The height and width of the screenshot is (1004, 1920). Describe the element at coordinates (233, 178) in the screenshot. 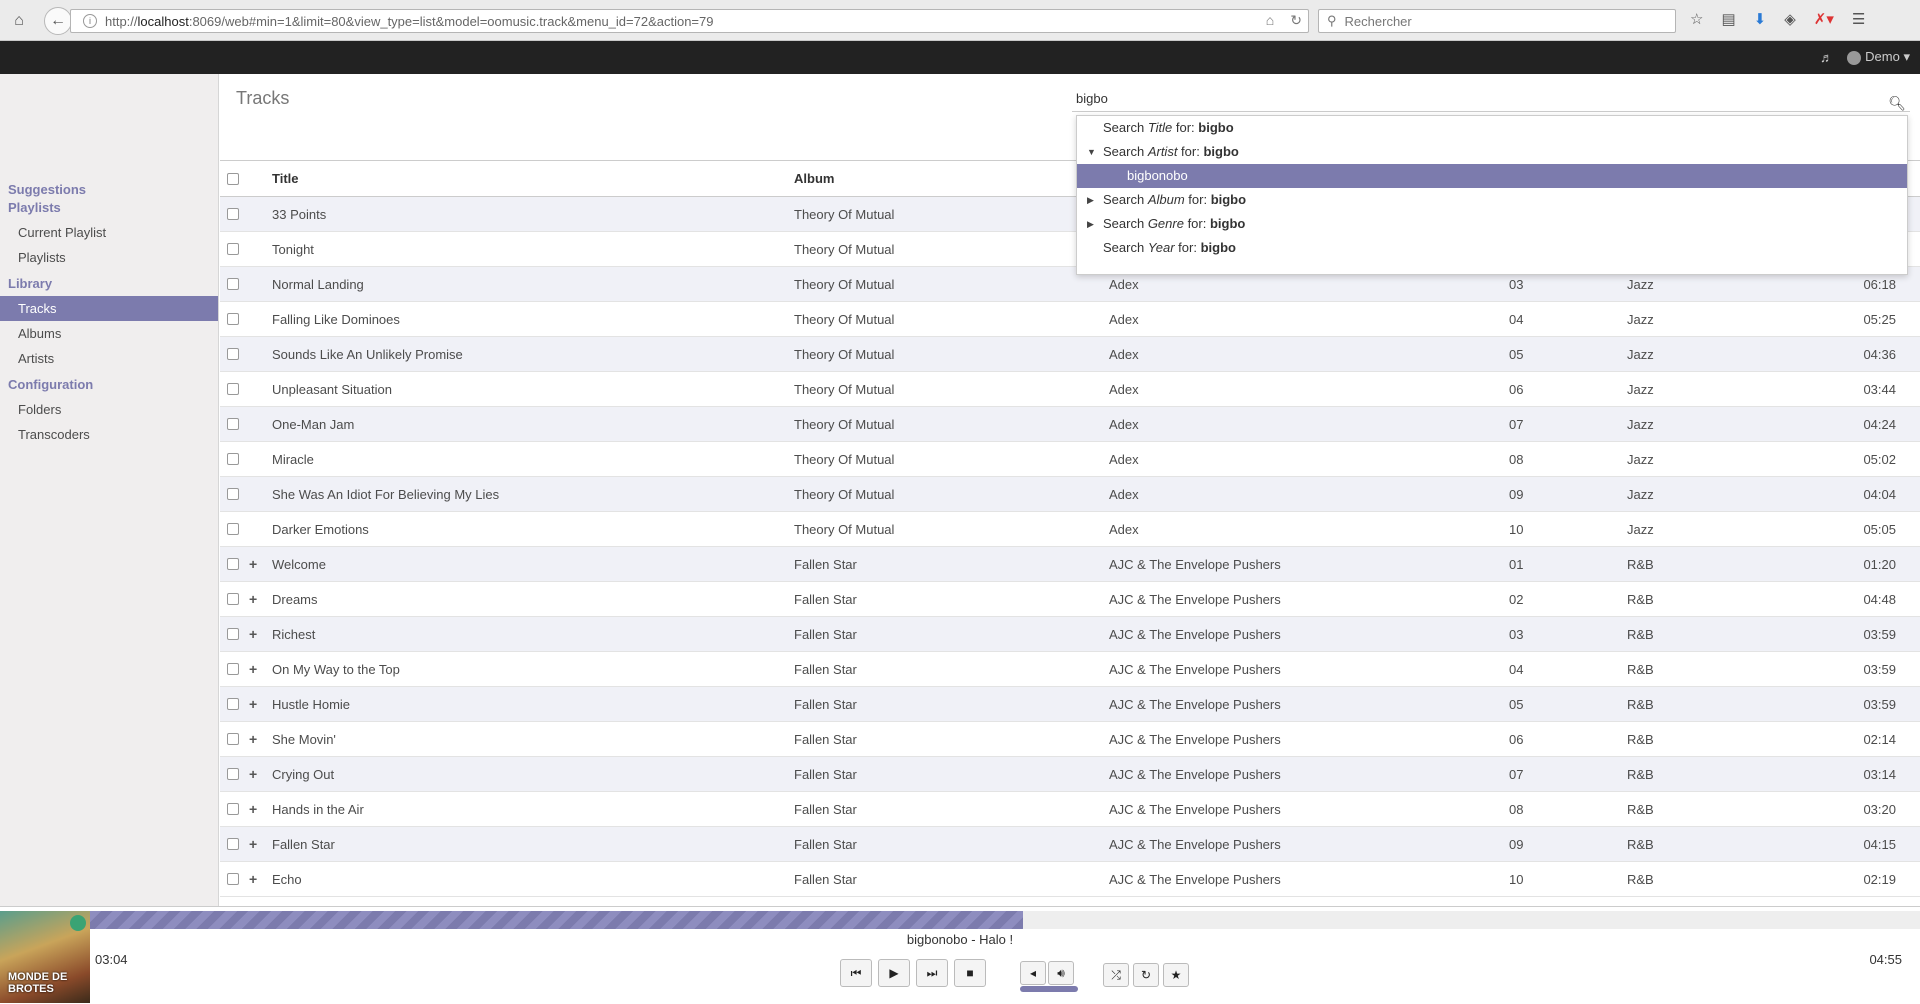

I see `select-all-checkbox` at that location.